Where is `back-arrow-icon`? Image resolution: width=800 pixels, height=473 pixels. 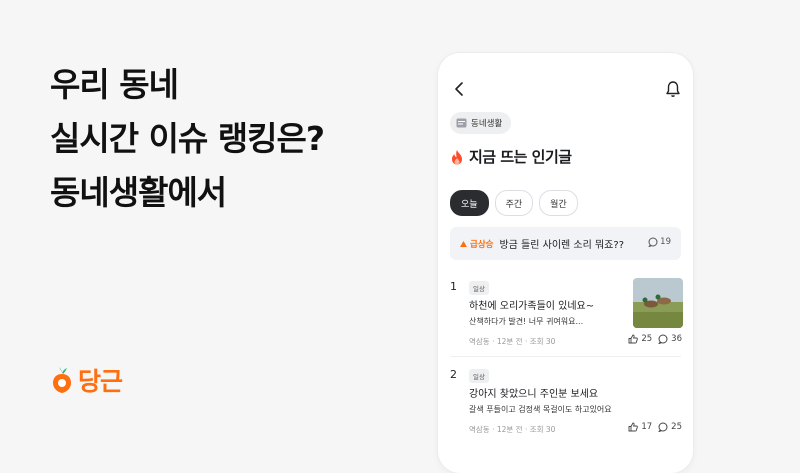
back-arrow-icon is located at coordinates (459, 89).